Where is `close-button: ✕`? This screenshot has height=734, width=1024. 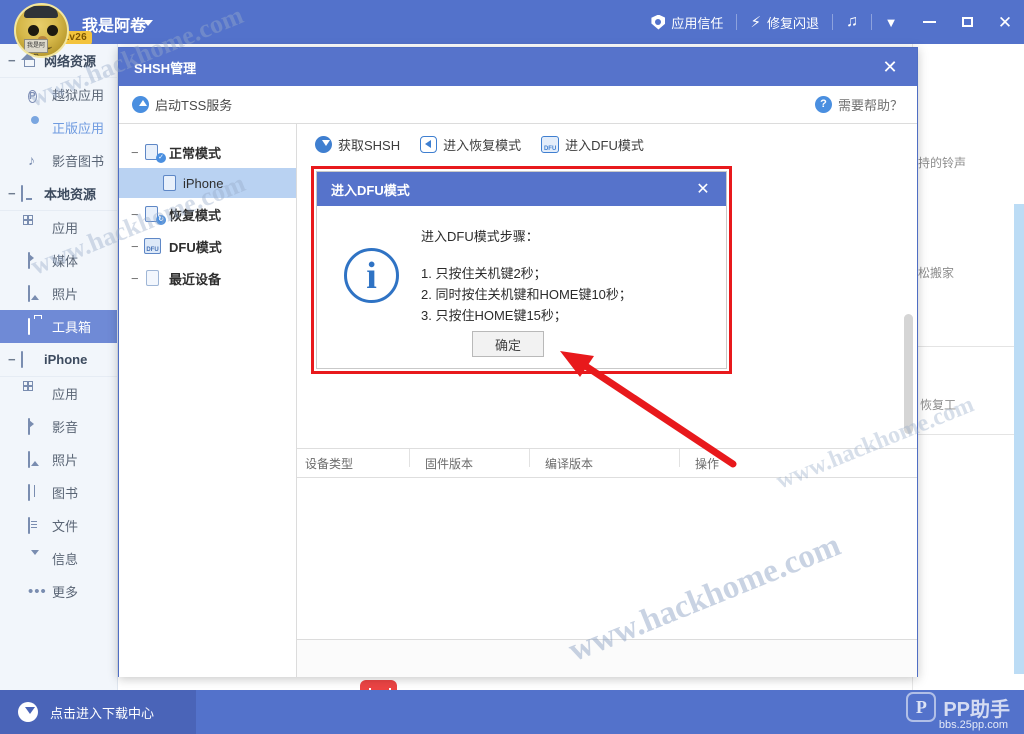 close-button: ✕ is located at coordinates (1005, 22).